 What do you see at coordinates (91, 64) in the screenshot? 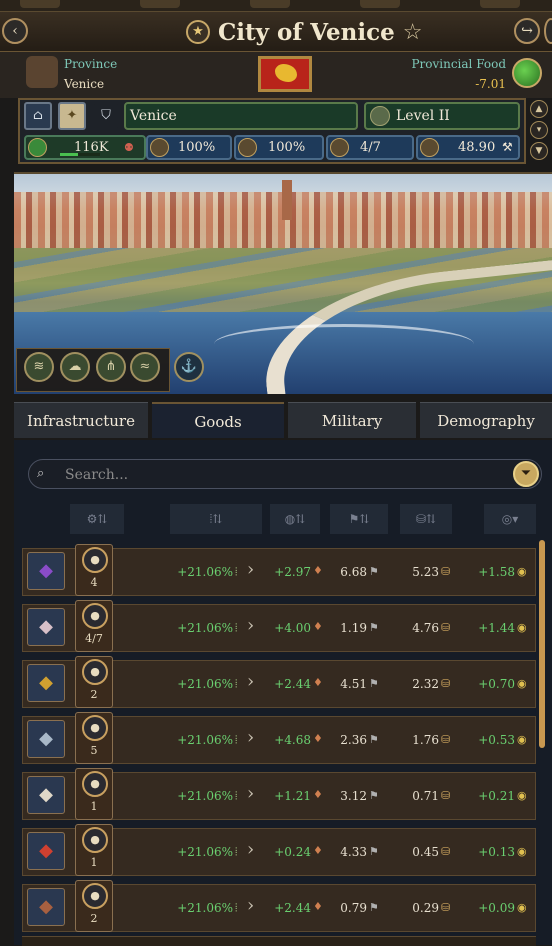
I see `province-label: Province` at bounding box center [91, 64].